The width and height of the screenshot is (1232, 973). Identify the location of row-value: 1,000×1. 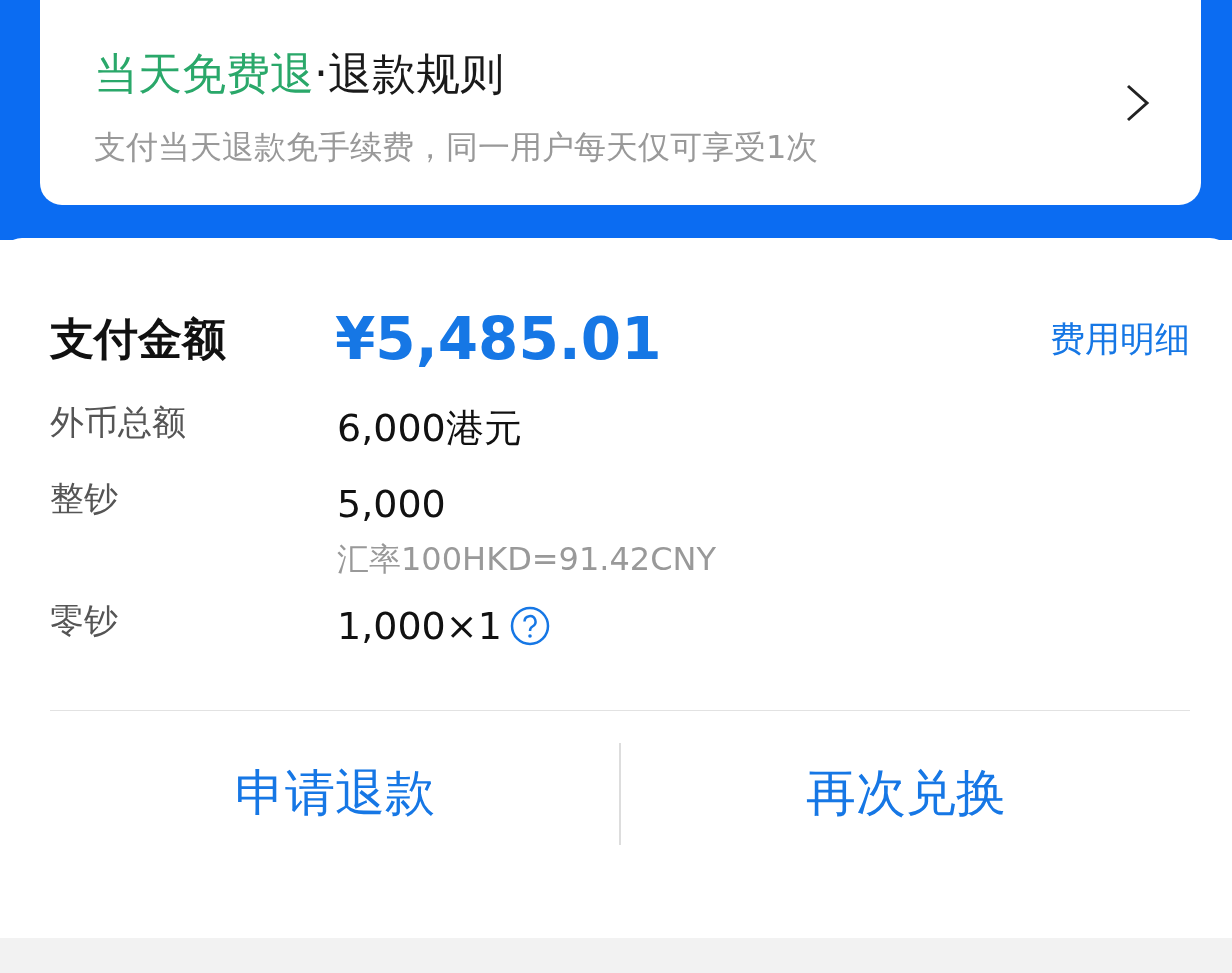
(419, 626).